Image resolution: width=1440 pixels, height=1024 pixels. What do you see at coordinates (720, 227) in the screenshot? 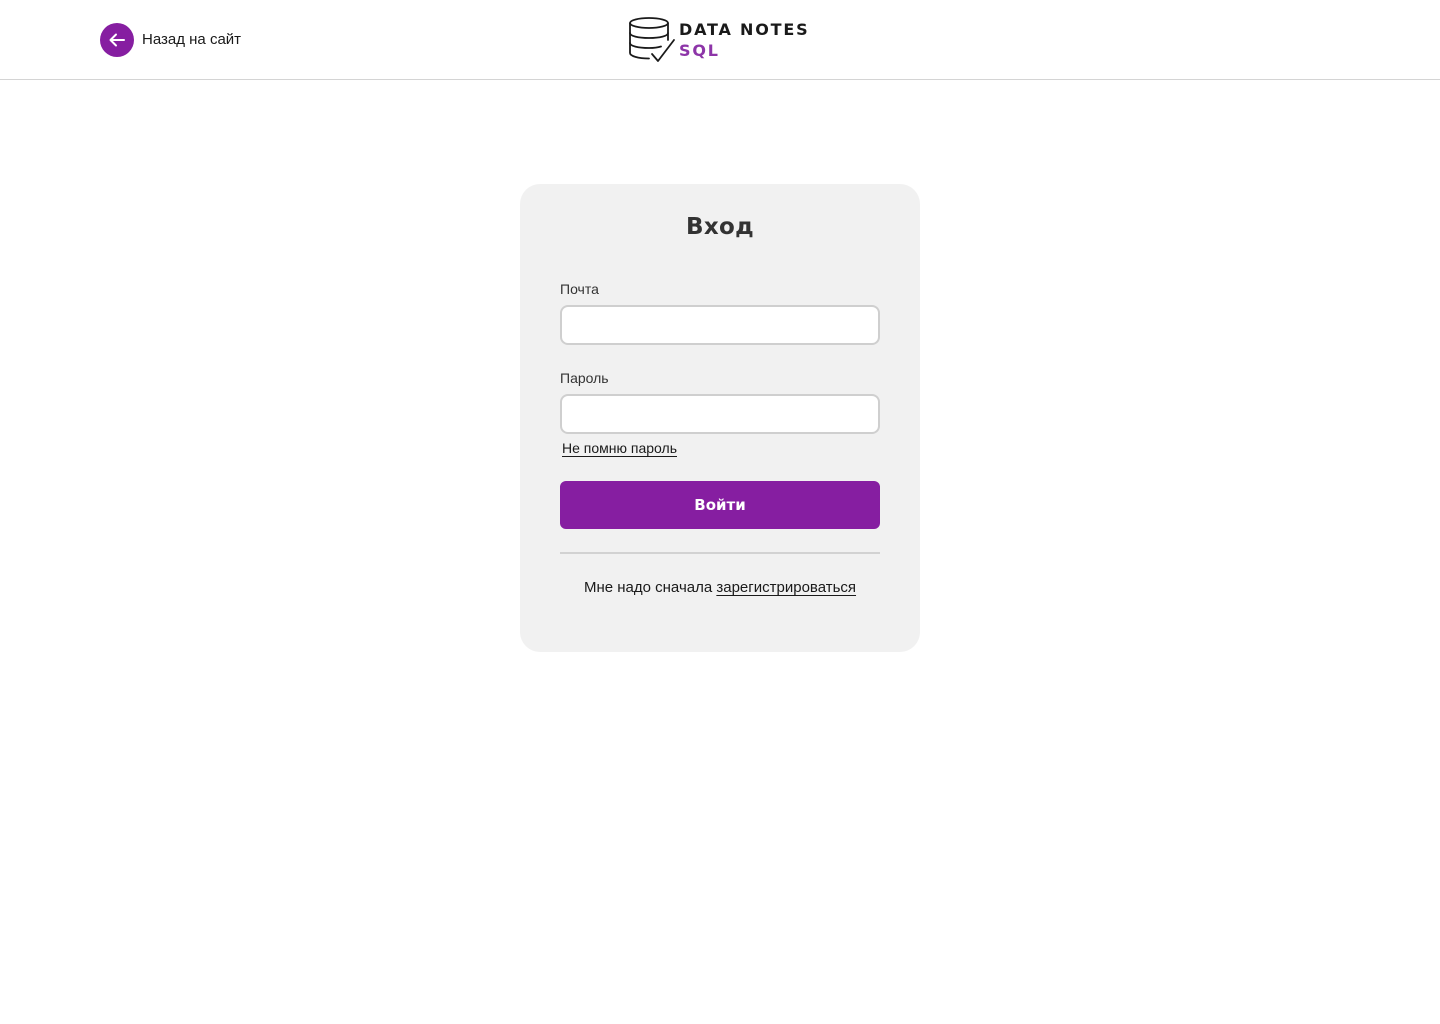
I see `page-title: Вход` at bounding box center [720, 227].